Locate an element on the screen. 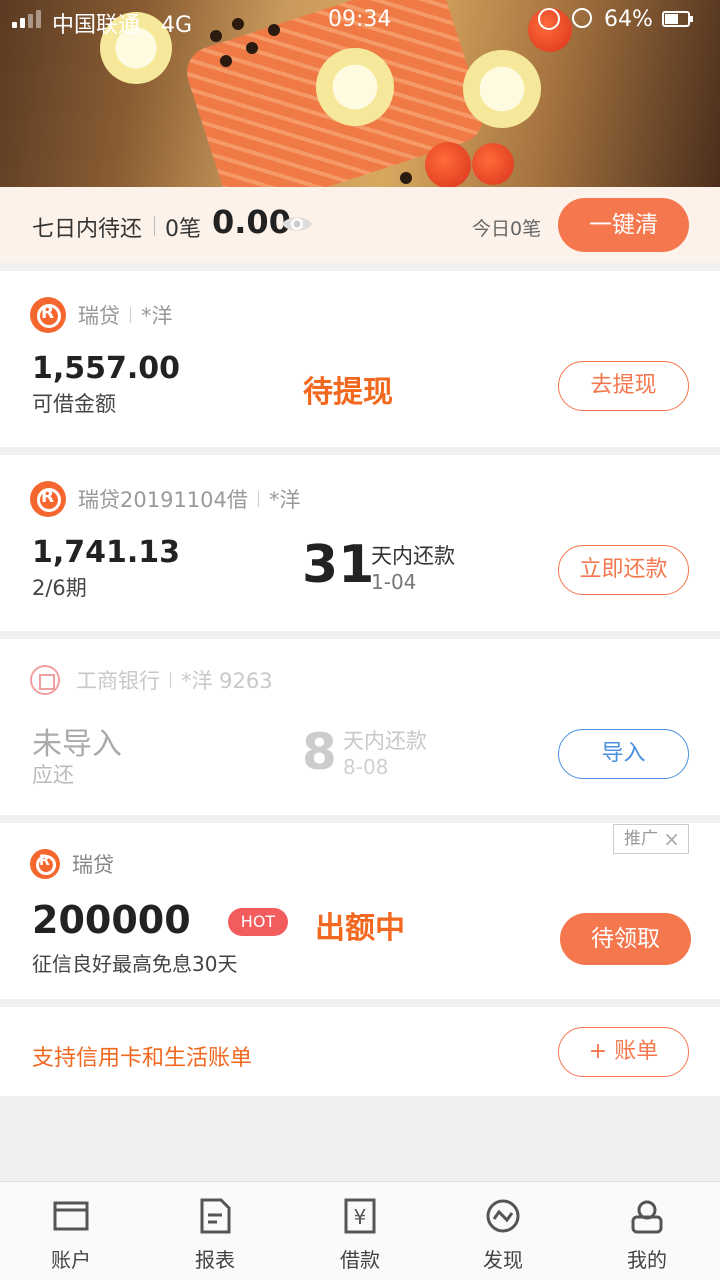  card-header: R 瑞贷 *洋 is located at coordinates (101, 315).